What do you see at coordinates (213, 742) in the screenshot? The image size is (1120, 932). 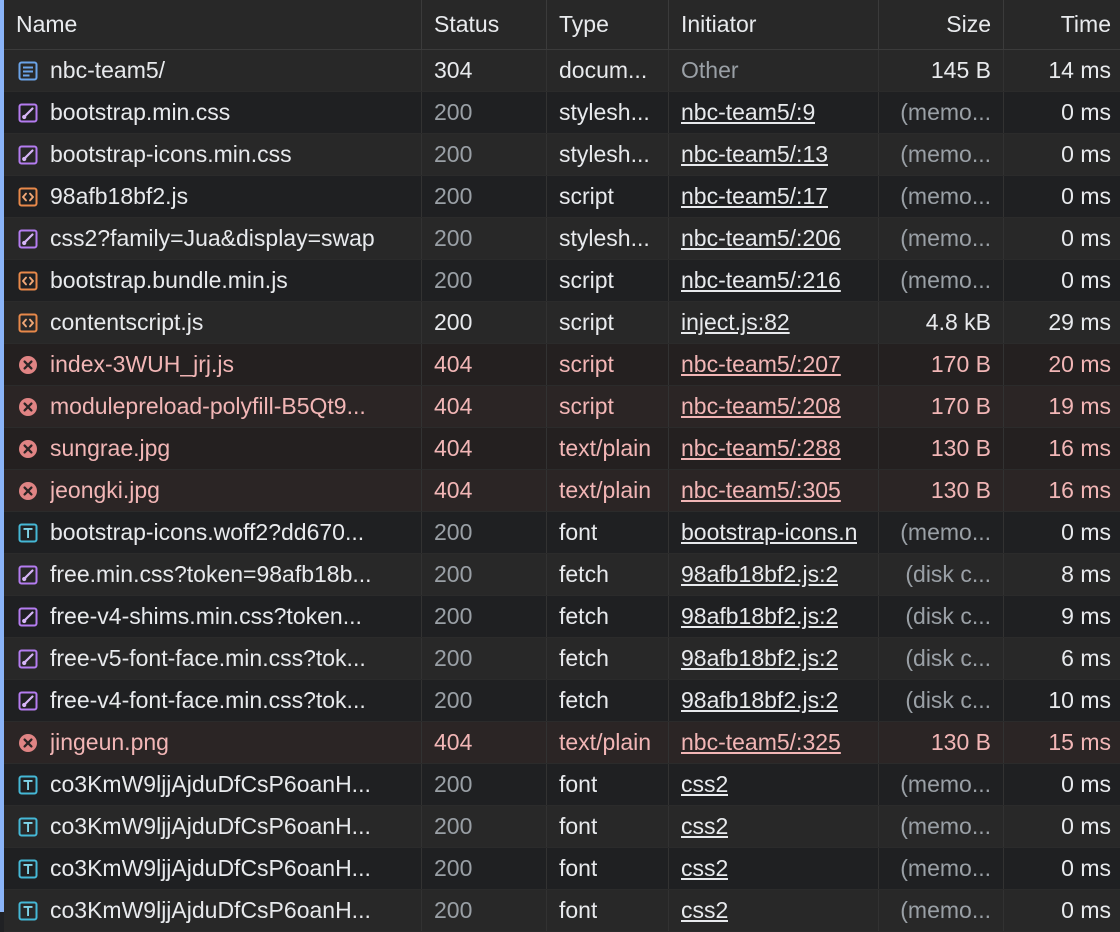 I see `cell-name: jingeun.png` at bounding box center [213, 742].